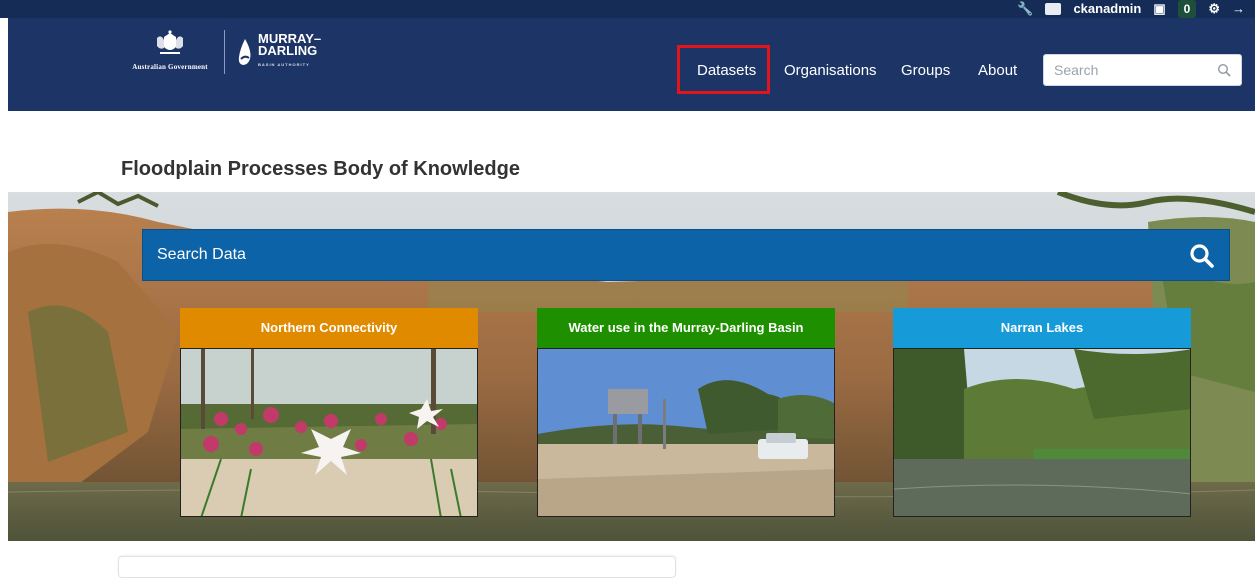  What do you see at coordinates (224, 52) in the screenshot?
I see `logo-divider` at bounding box center [224, 52].